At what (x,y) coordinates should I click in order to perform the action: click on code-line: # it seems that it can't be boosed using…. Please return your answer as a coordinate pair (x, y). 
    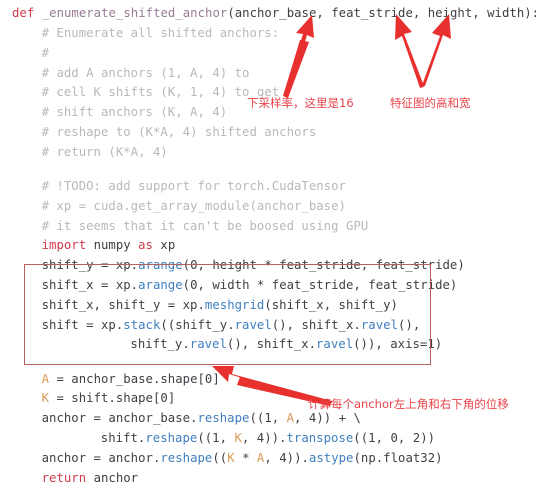
    Looking at the image, I should click on (205, 225).